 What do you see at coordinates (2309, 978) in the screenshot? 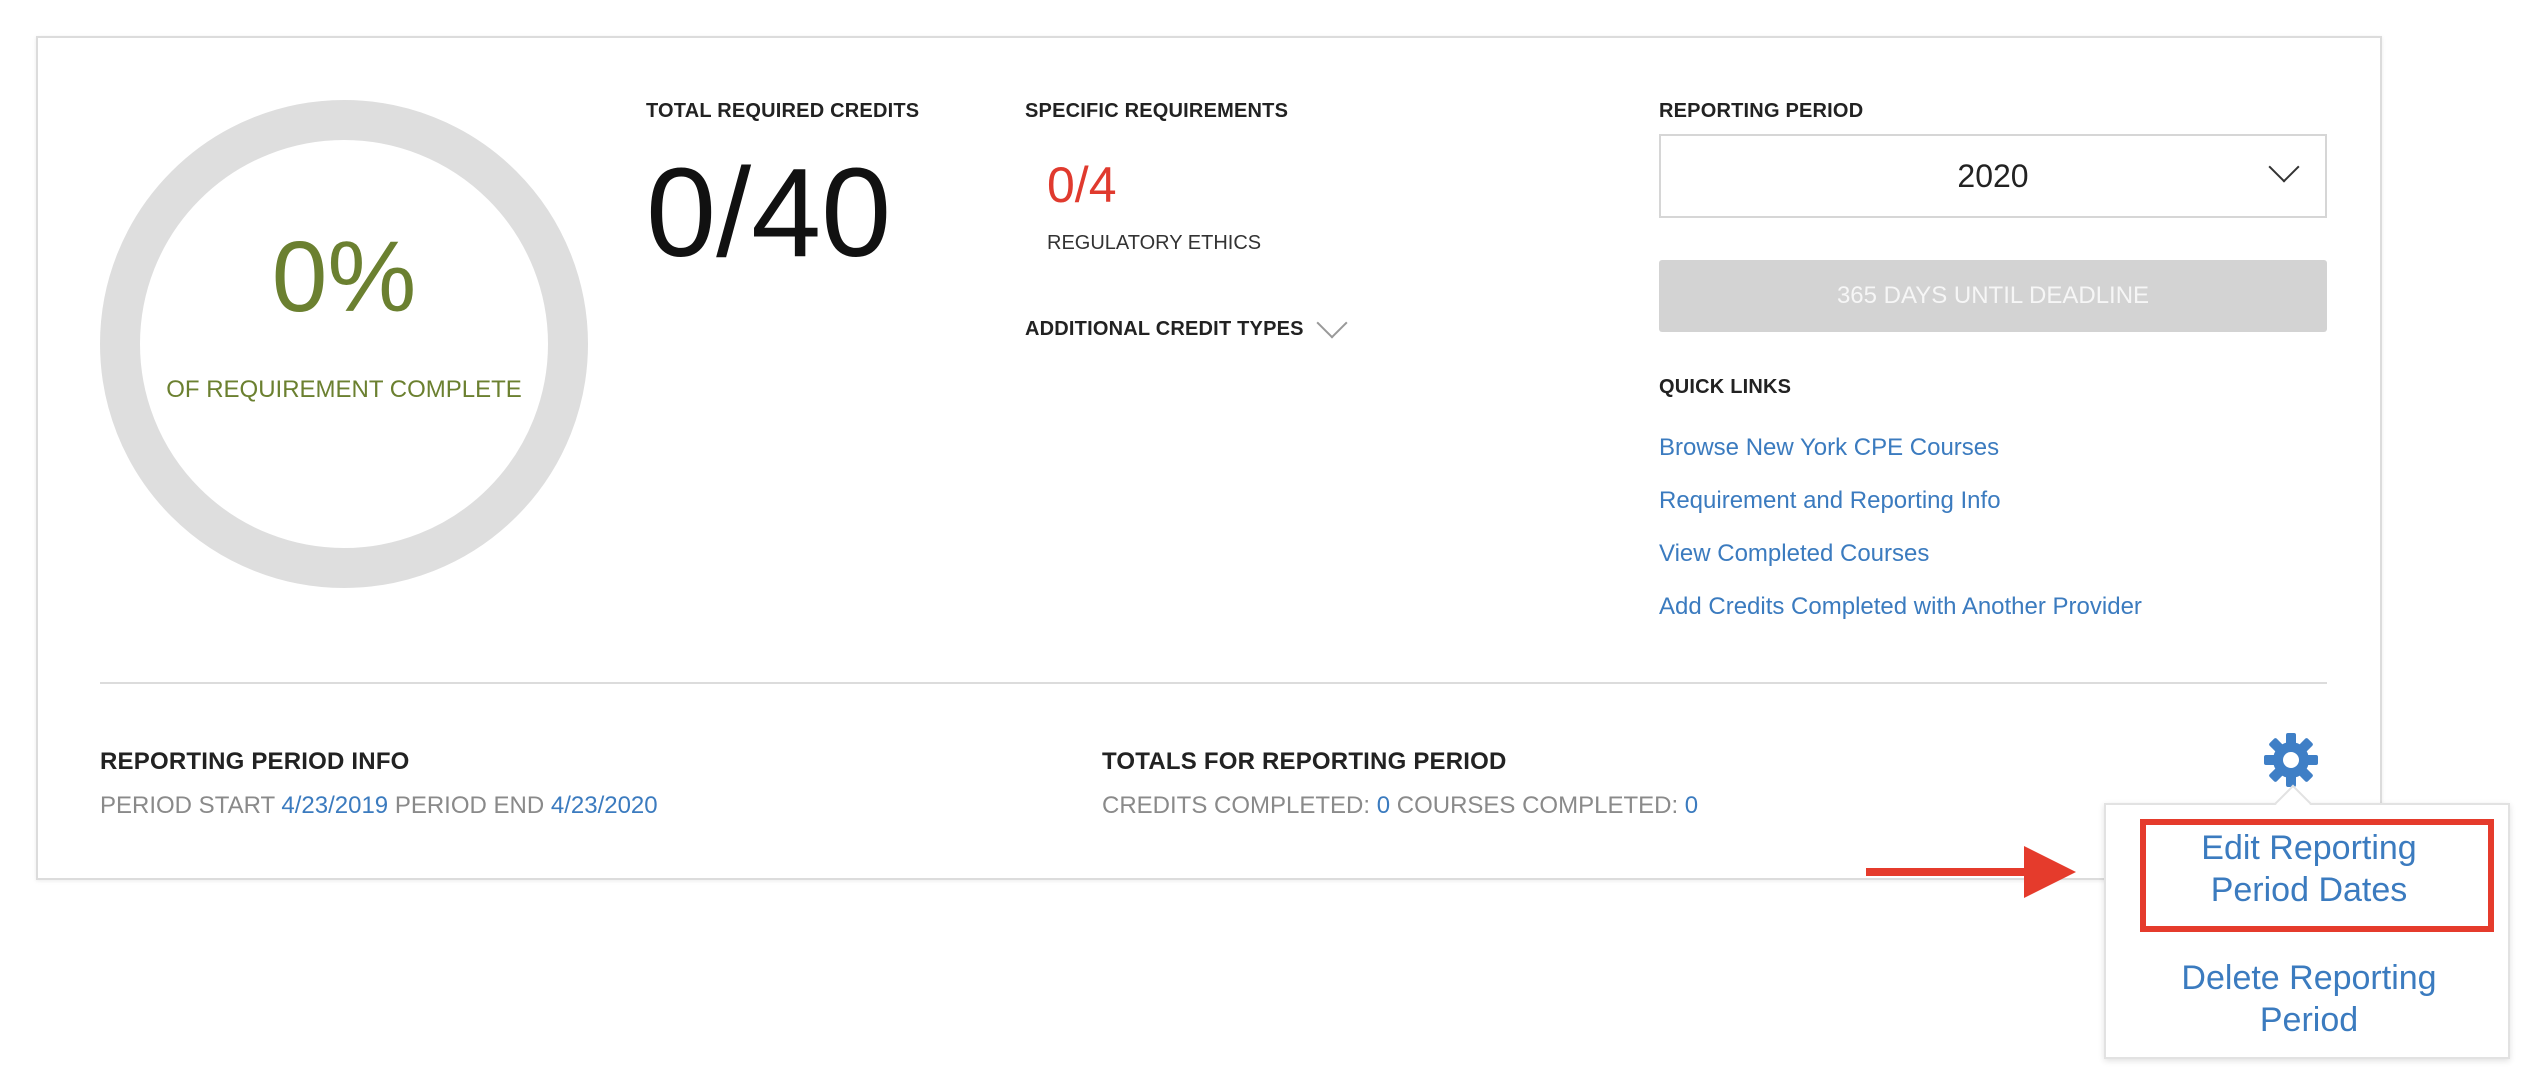
I see `delete-reporting-line1: Delete Reporting` at bounding box center [2309, 978].